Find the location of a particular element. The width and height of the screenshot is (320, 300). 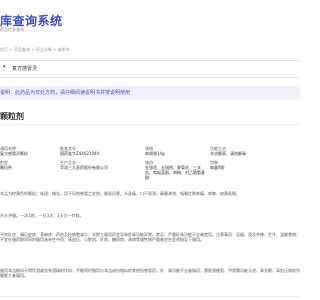

breadcrumb: 首页 > 药品查询 > 药品详情 > 说明书 is located at coordinates (35, 50).